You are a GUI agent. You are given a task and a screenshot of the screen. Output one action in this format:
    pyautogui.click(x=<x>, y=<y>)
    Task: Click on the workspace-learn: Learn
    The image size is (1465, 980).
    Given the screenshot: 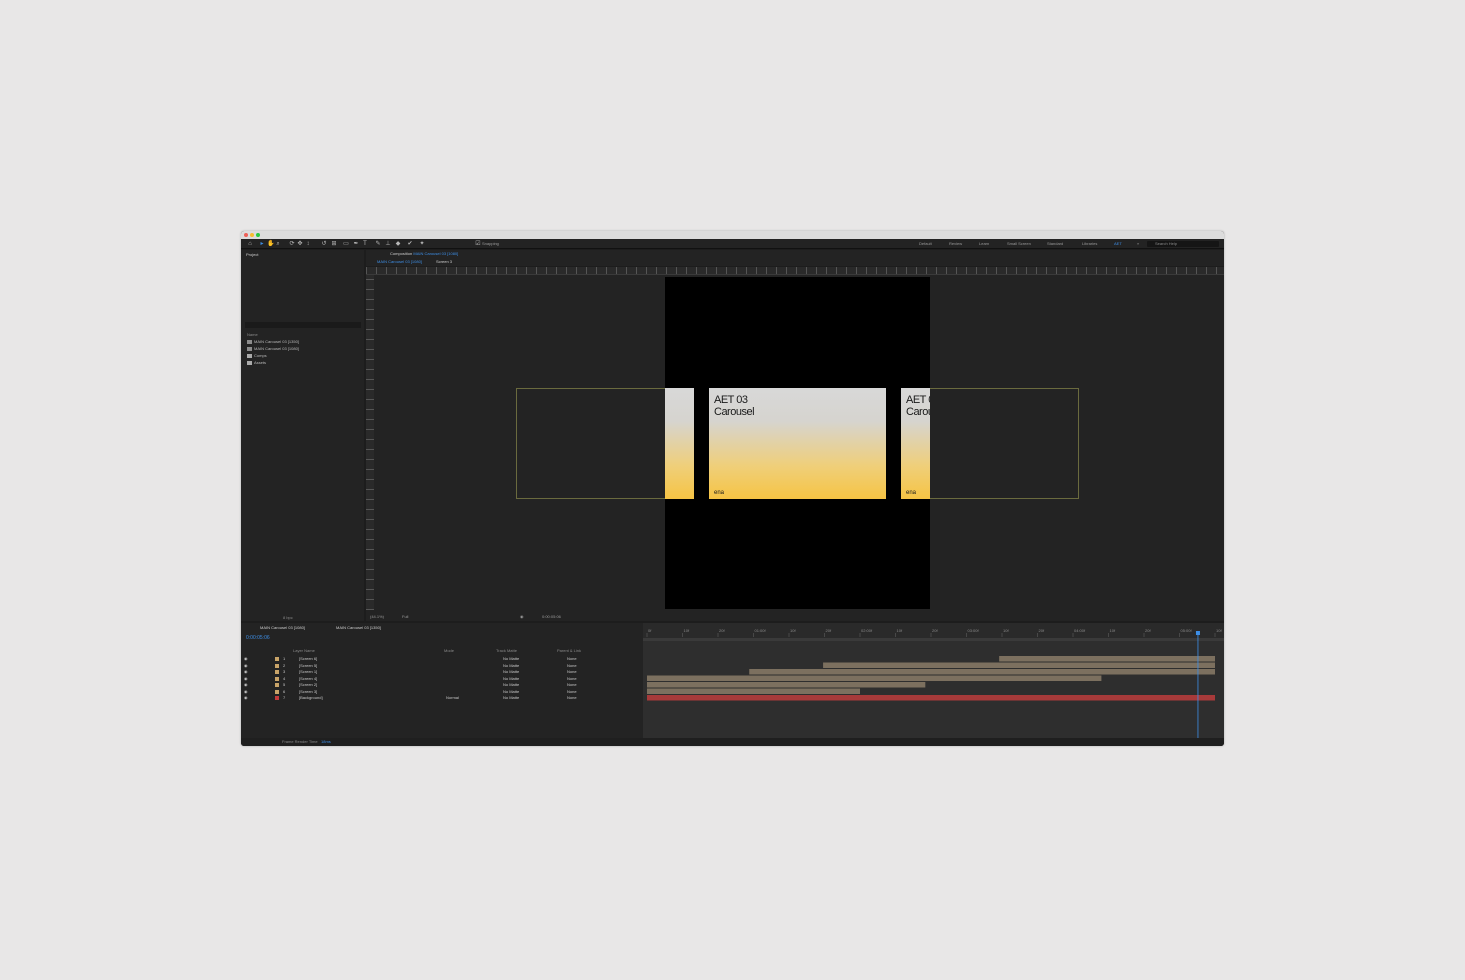 What is the action you would take?
    pyautogui.click(x=984, y=244)
    